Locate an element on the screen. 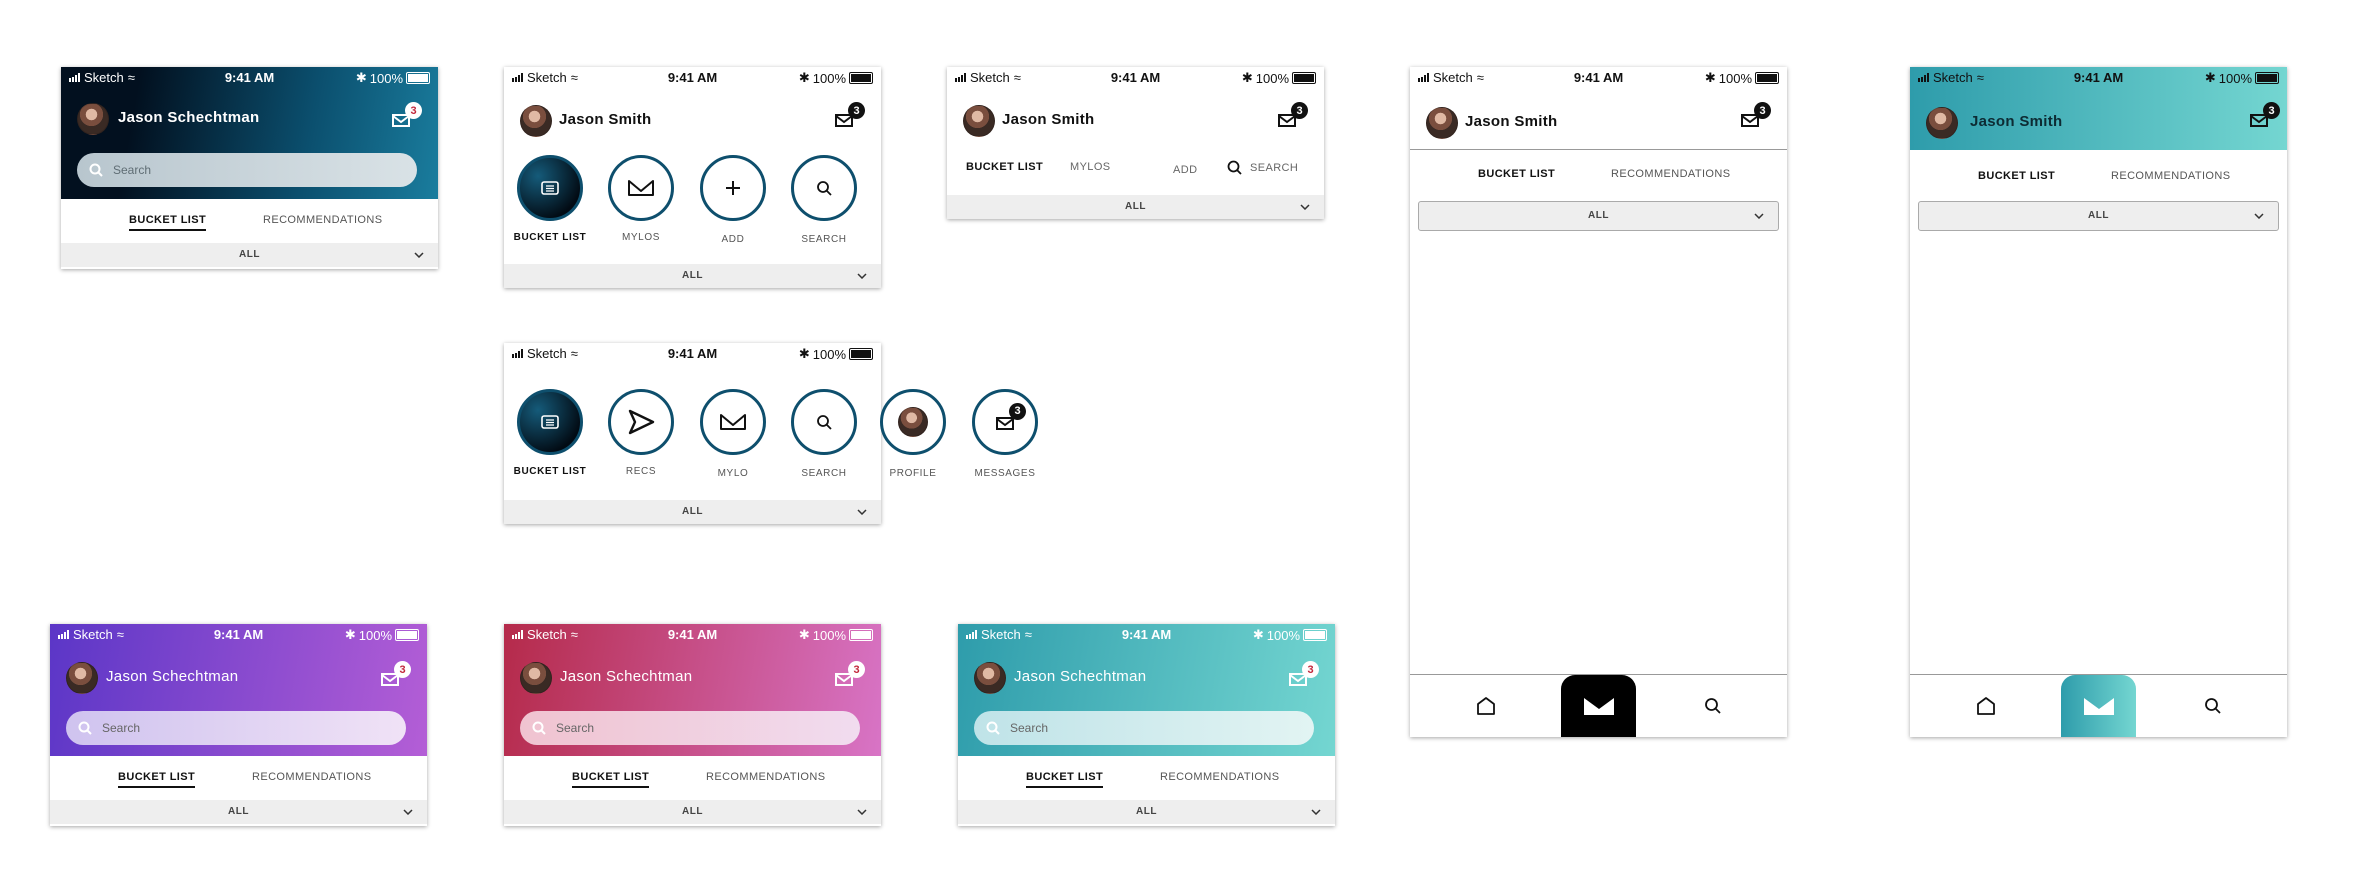 The height and width of the screenshot is (882, 2356). list-icon is located at coordinates (550, 422).